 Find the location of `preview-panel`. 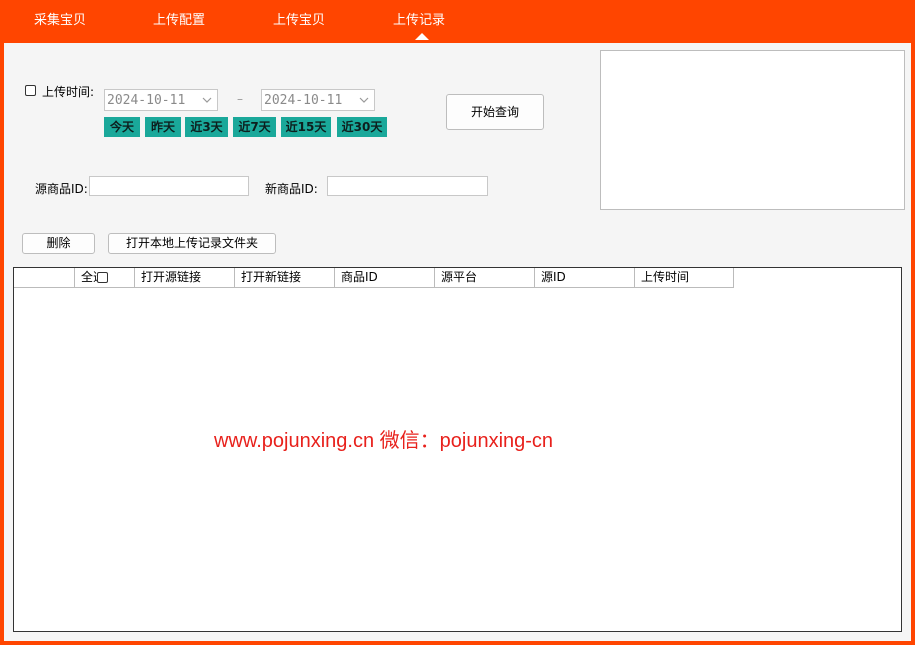

preview-panel is located at coordinates (752, 130).